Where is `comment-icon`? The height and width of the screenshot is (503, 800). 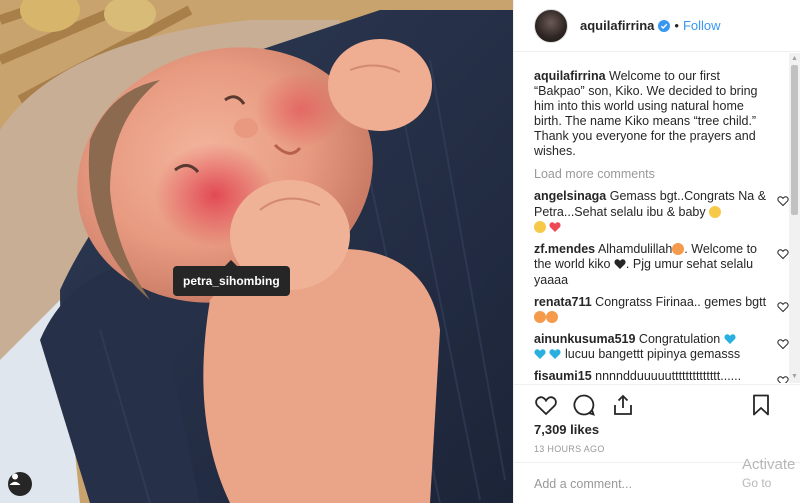 comment-icon is located at coordinates (584, 405).